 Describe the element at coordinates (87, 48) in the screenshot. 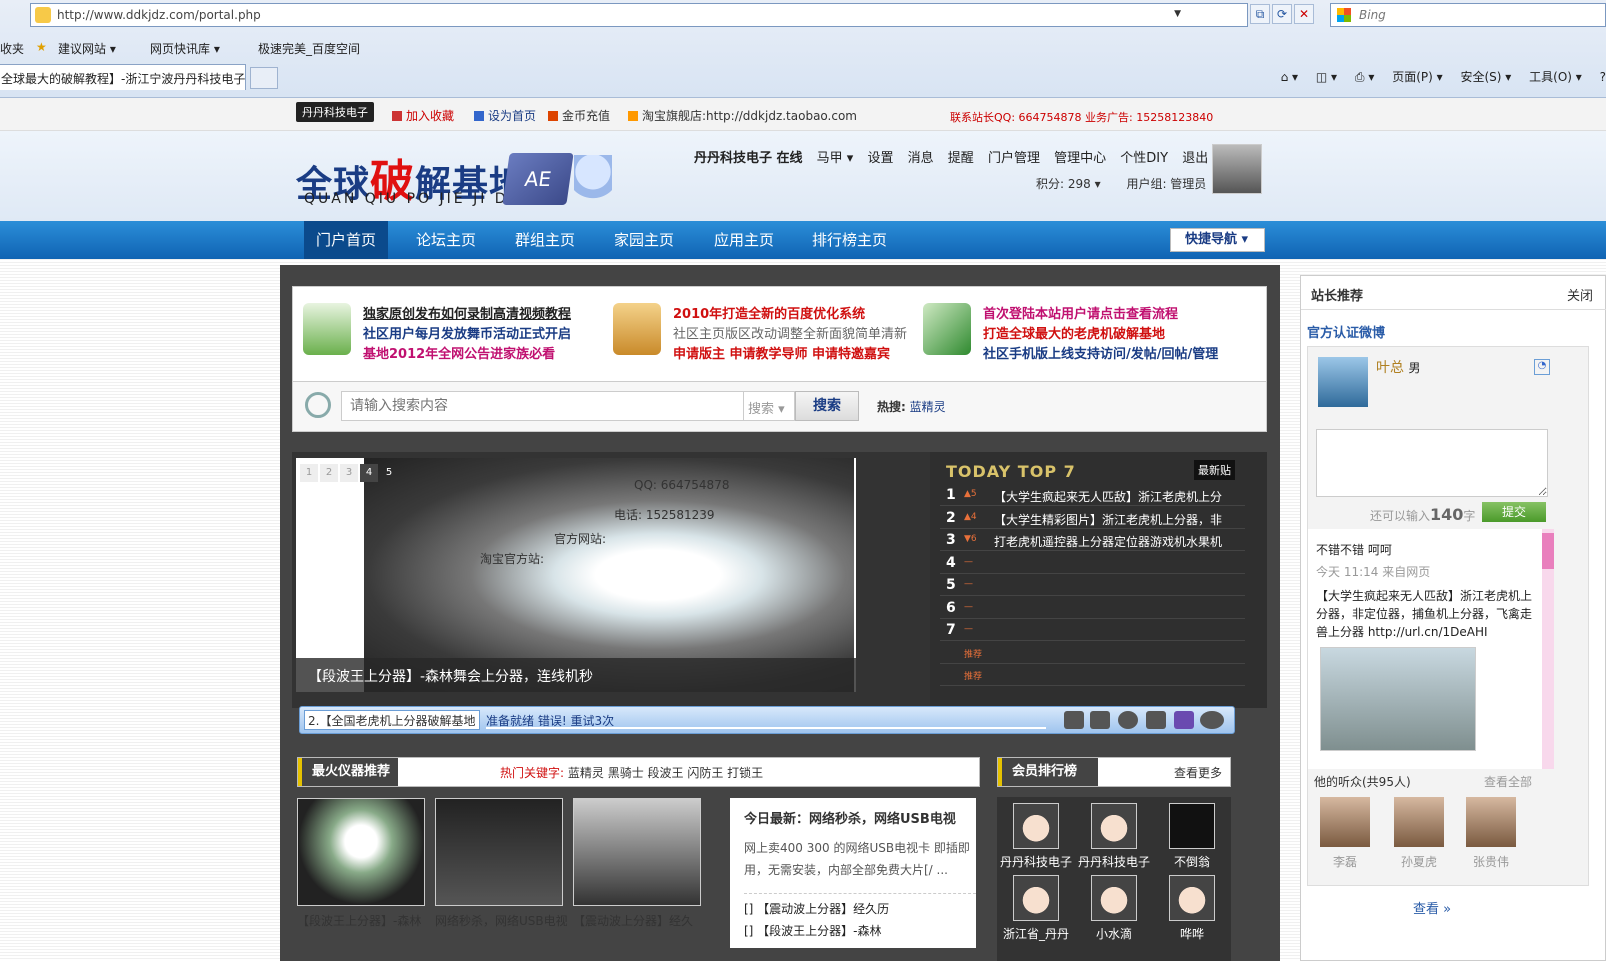

I see `fav-item-suggested: 建议网站 ▾` at that location.